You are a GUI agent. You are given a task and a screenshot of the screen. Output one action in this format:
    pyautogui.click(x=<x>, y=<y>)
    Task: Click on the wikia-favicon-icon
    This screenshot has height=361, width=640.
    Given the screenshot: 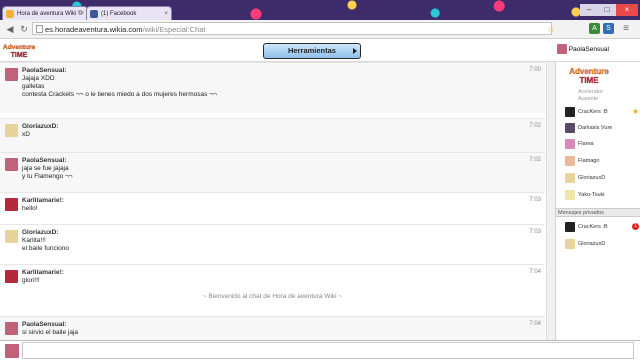 What is the action you would take?
    pyautogui.click(x=10, y=14)
    